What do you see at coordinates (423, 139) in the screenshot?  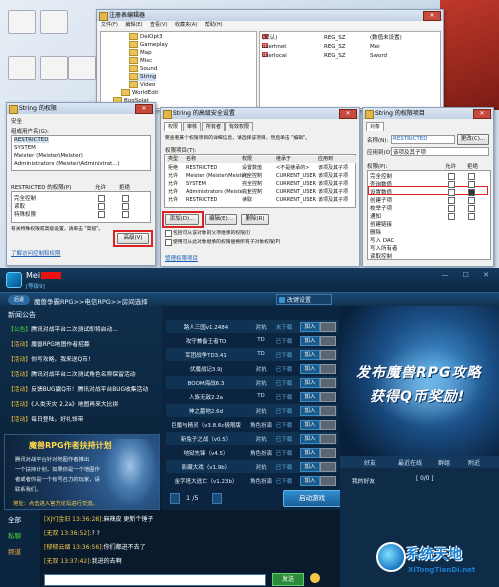 I see `name-field: RESTRICTED` at bounding box center [423, 139].